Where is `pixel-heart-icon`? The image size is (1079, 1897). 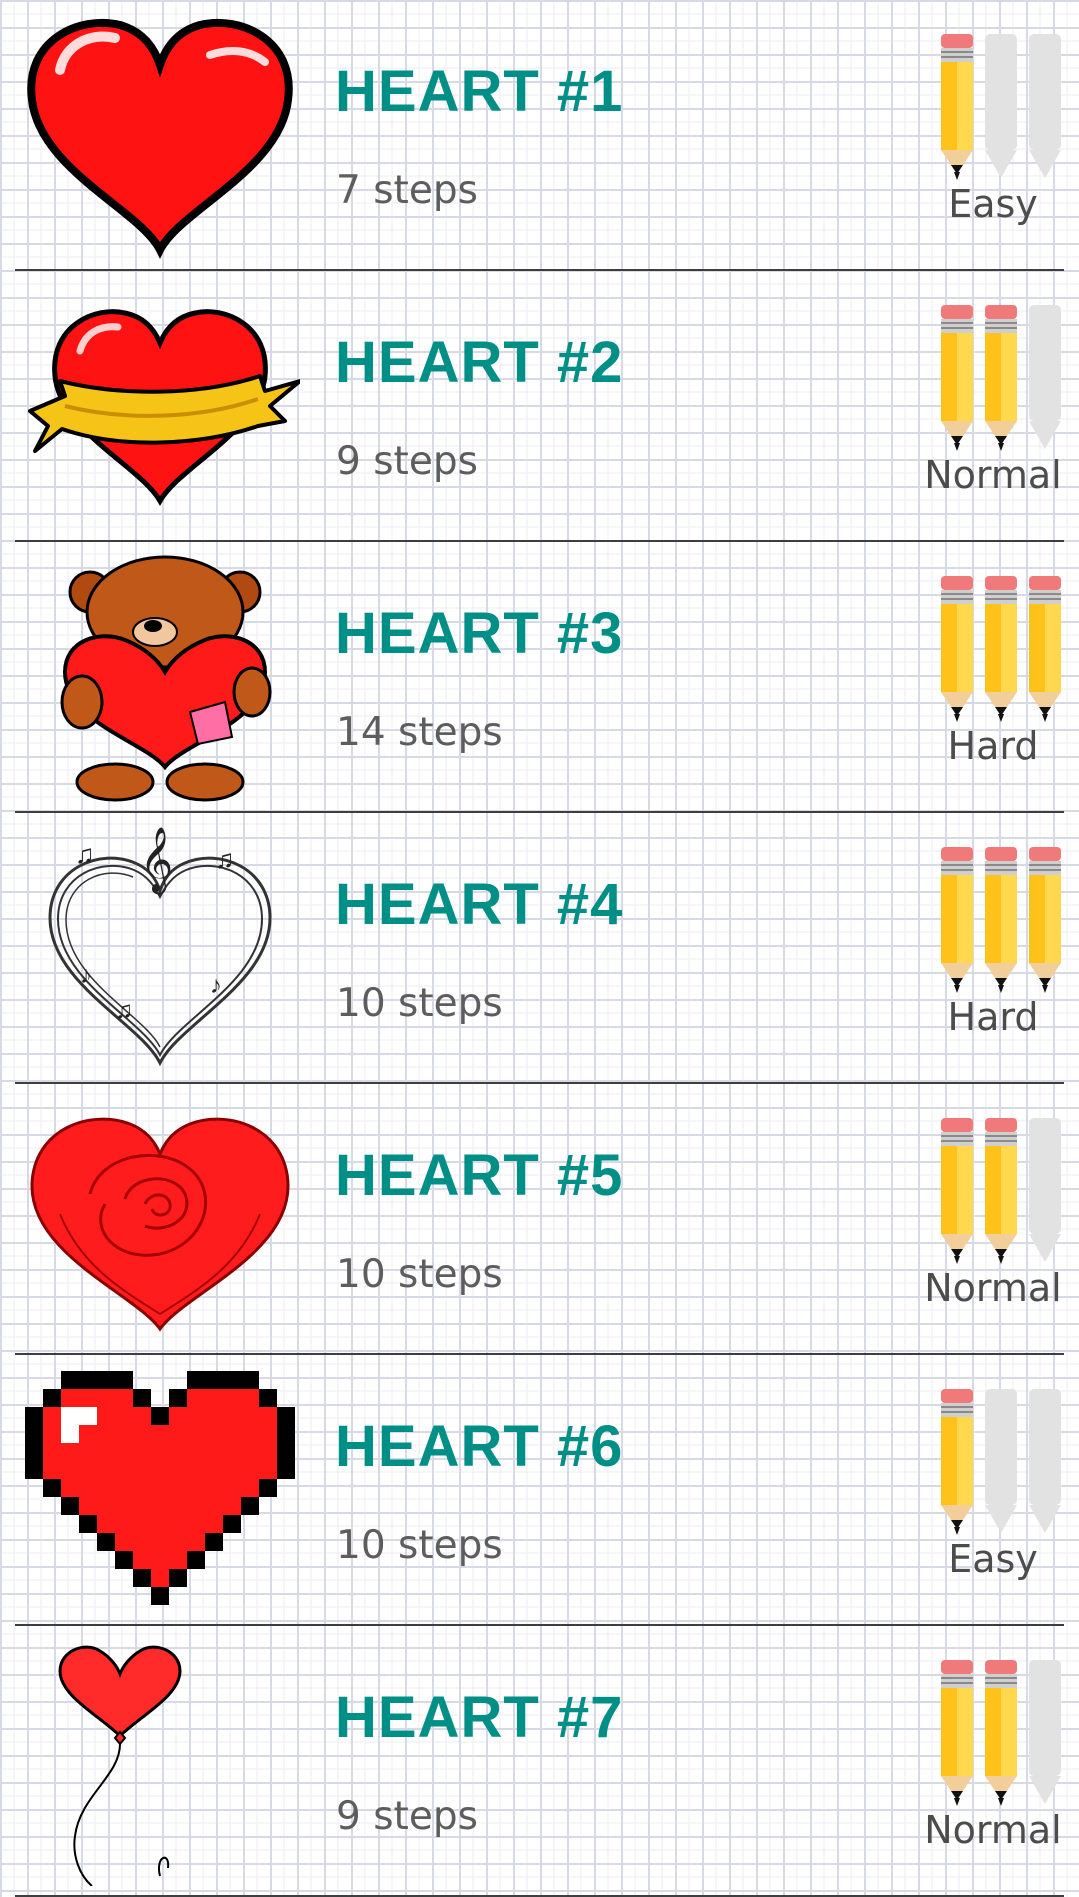 pixel-heart-icon is located at coordinates (160, 1488).